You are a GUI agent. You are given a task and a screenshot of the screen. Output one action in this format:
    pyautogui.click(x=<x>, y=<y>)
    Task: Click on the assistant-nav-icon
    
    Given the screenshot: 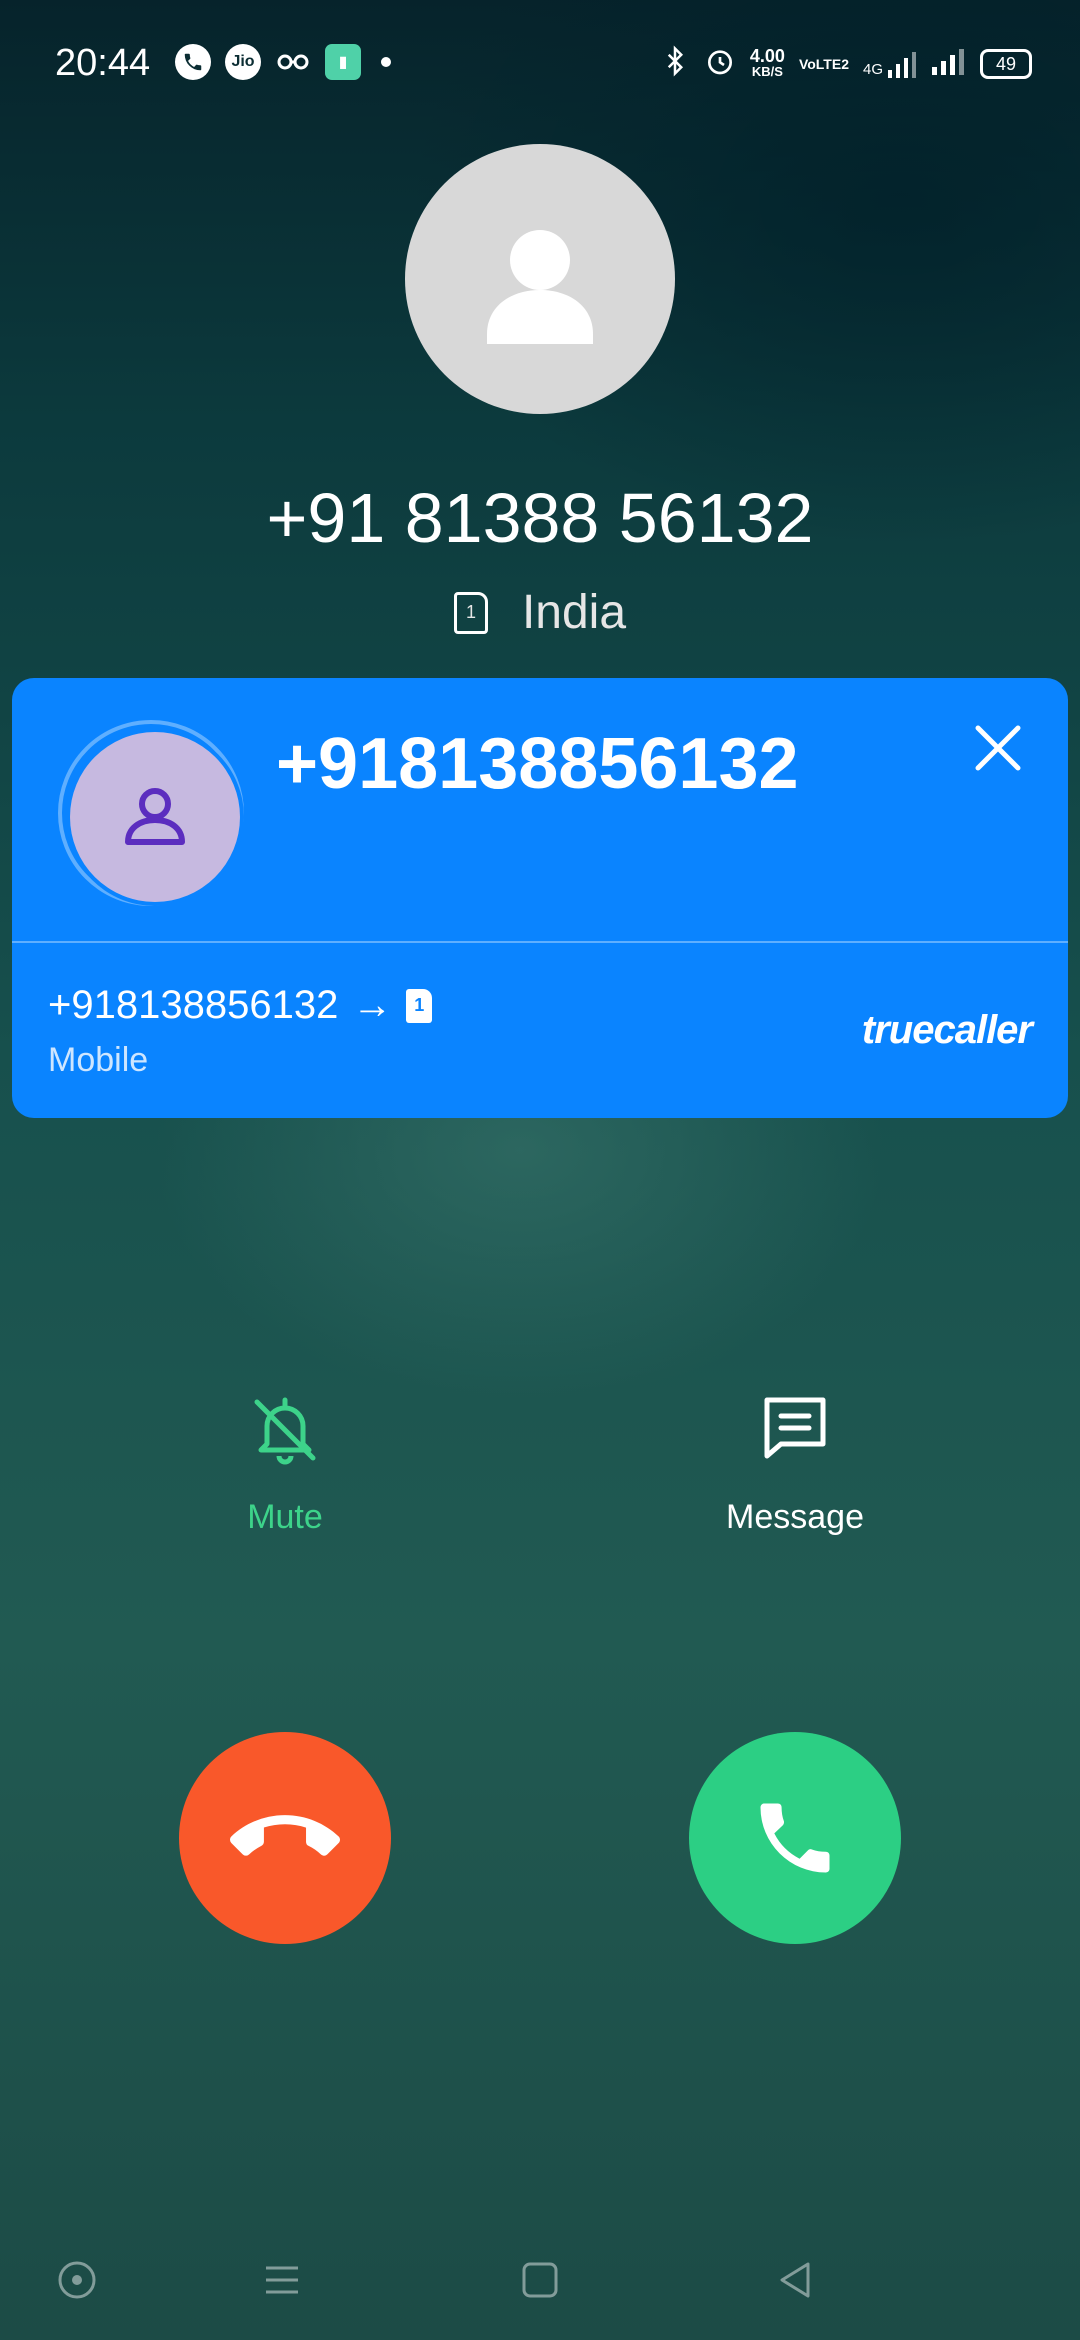 What is the action you would take?
    pyautogui.click(x=77, y=2280)
    